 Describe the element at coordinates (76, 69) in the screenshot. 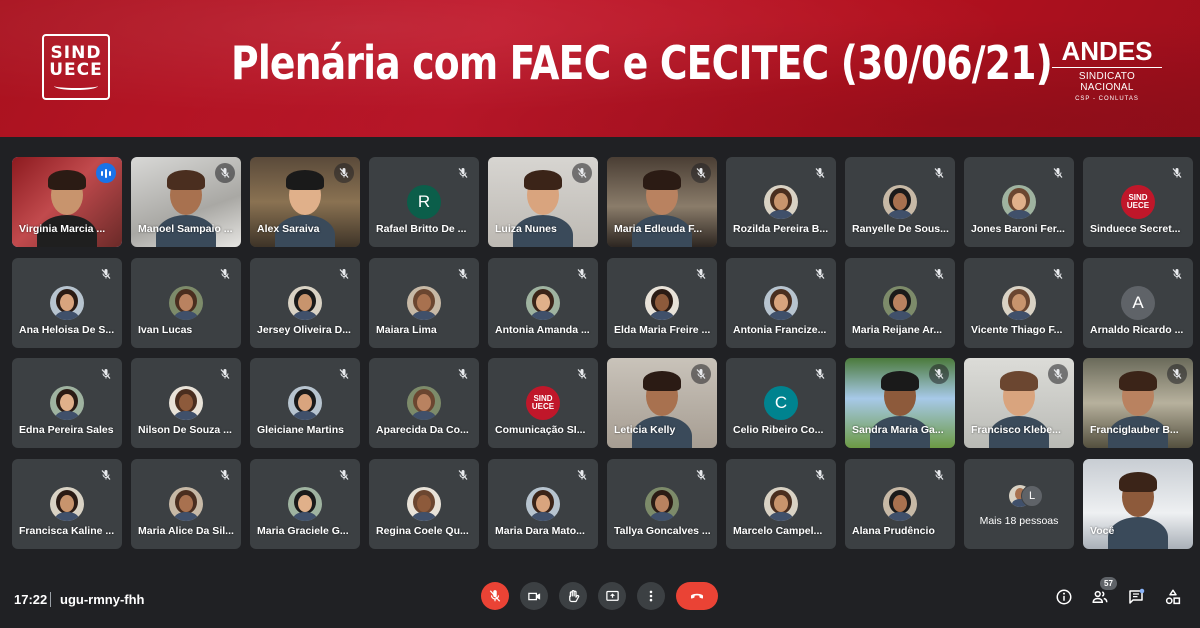

I see `logo-line-2: UECE` at that location.